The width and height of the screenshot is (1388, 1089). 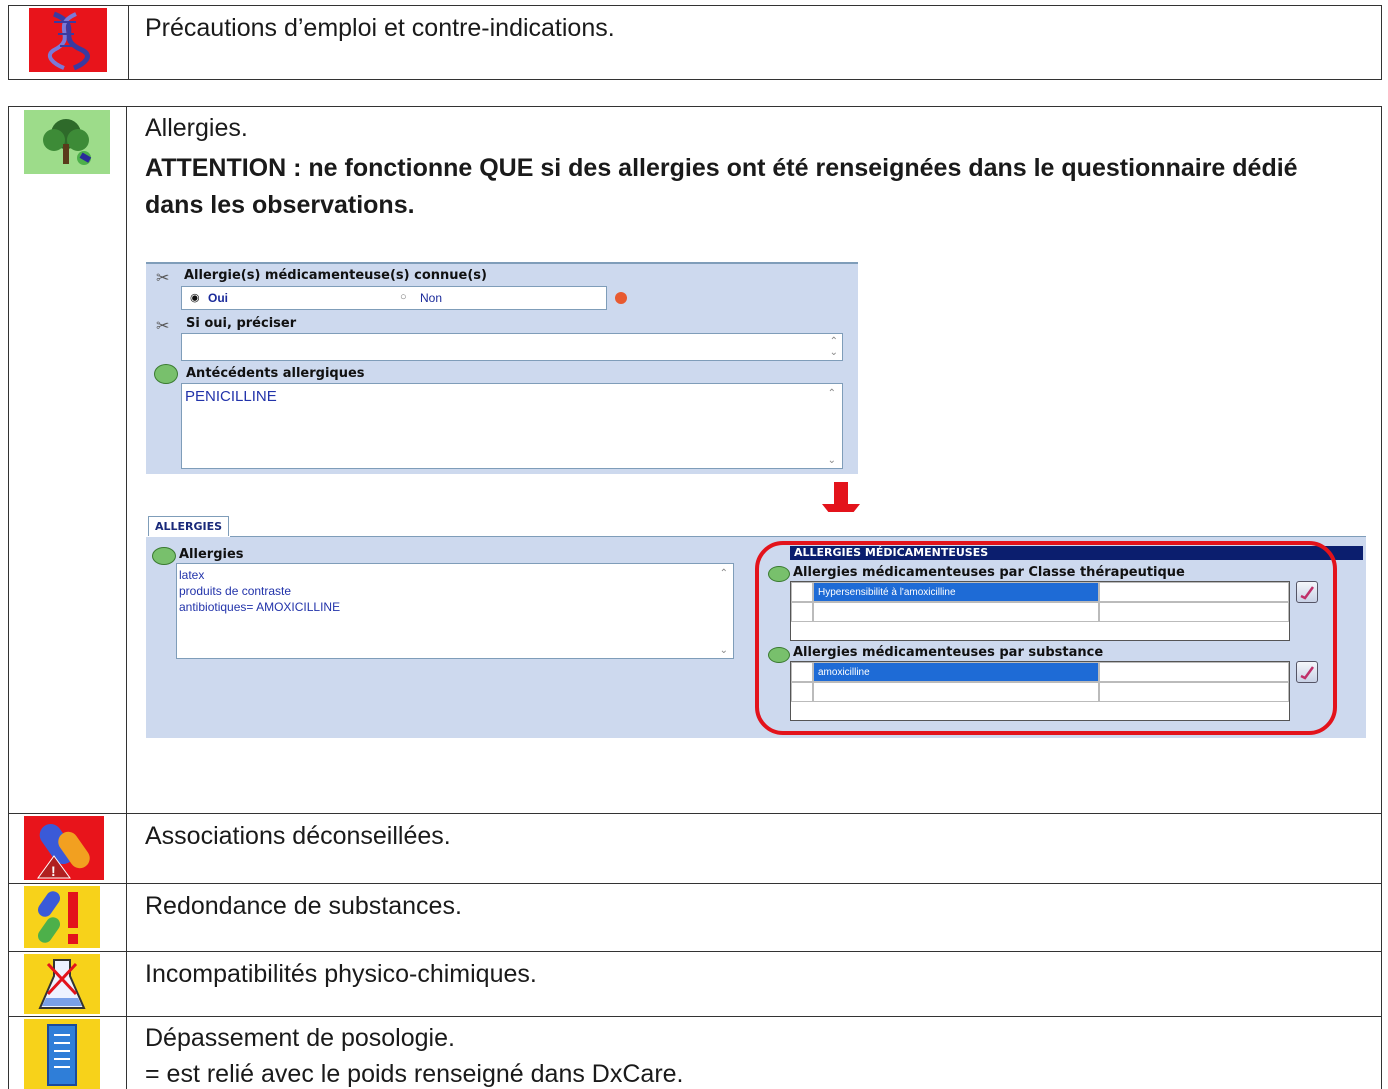 What do you see at coordinates (196, 128) in the screenshot?
I see `row-title-allergies: Allergies.` at bounding box center [196, 128].